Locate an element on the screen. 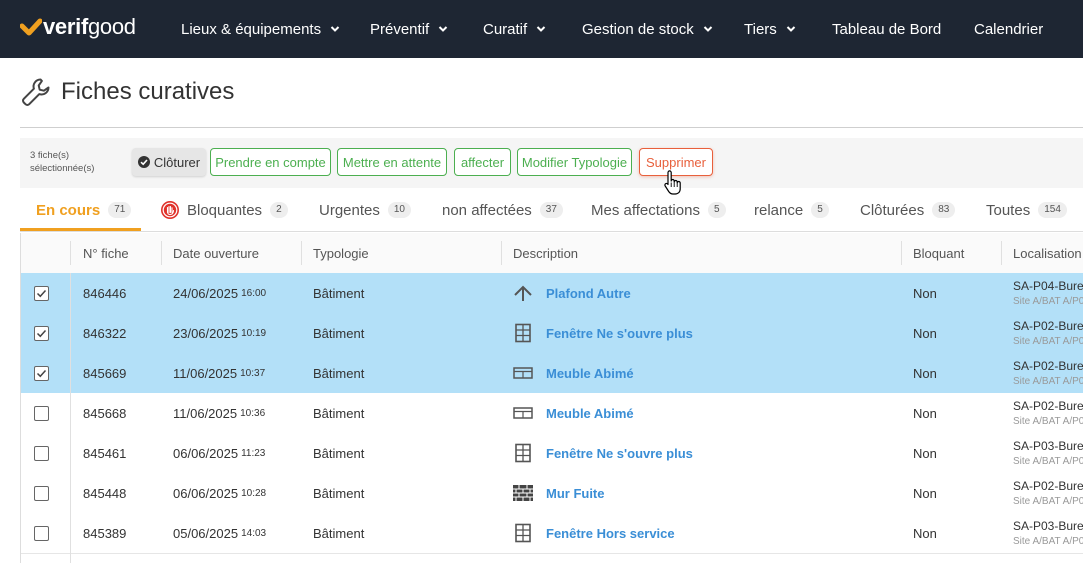  cell-date: 11/06/2025 10:36 is located at coordinates (219, 413).